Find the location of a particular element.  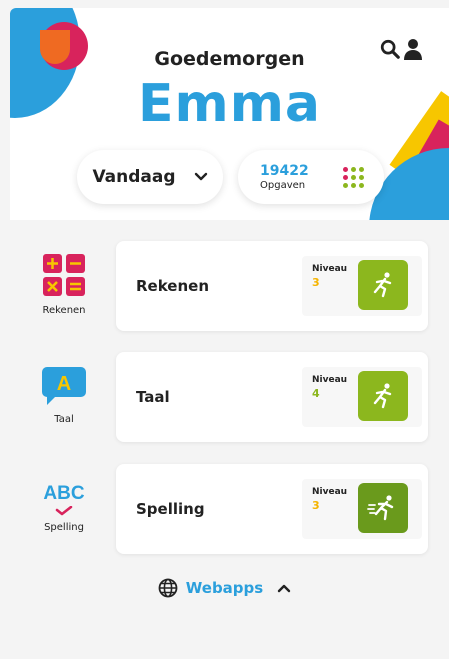

subject-card-spelling: Spelling Niveau 3 is located at coordinates (272, 509).